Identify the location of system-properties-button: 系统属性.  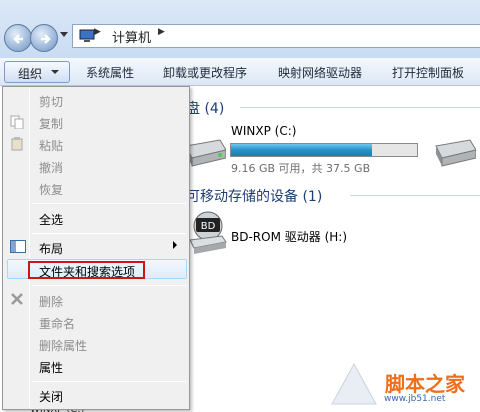
(110, 72).